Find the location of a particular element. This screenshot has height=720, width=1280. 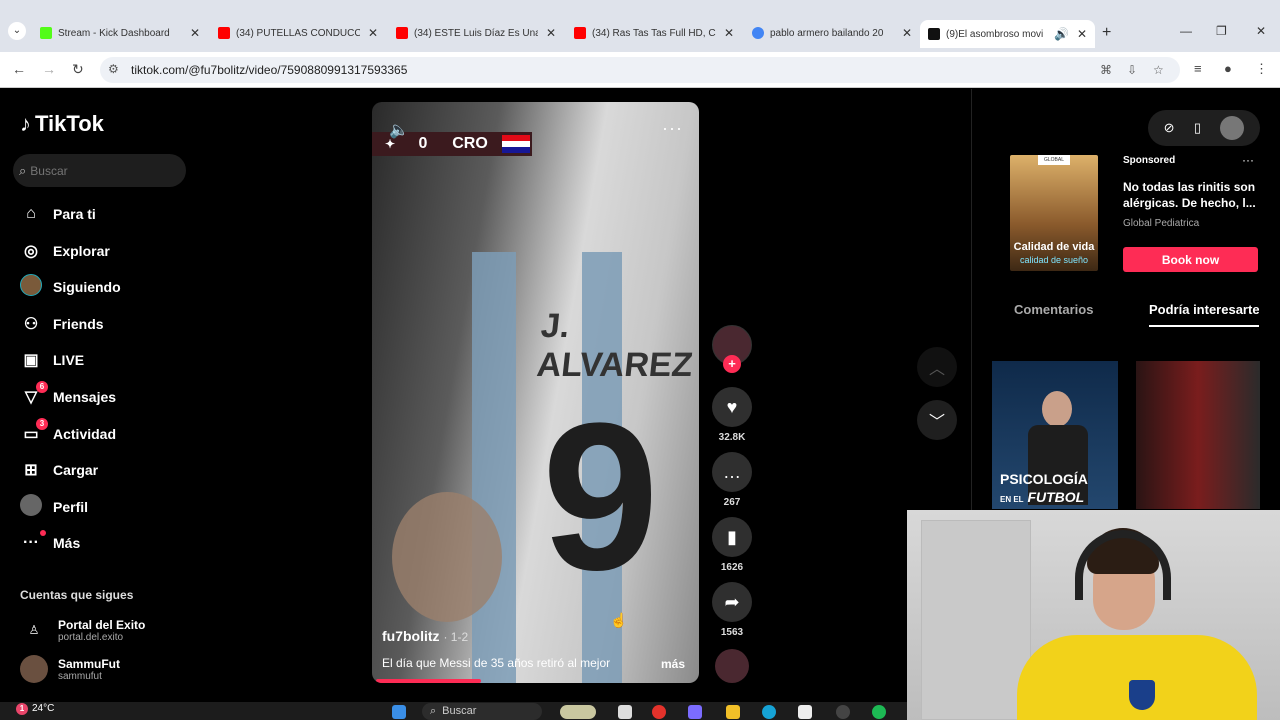

bookmark-star-icon: ☆ is located at coordinates (1158, 70).